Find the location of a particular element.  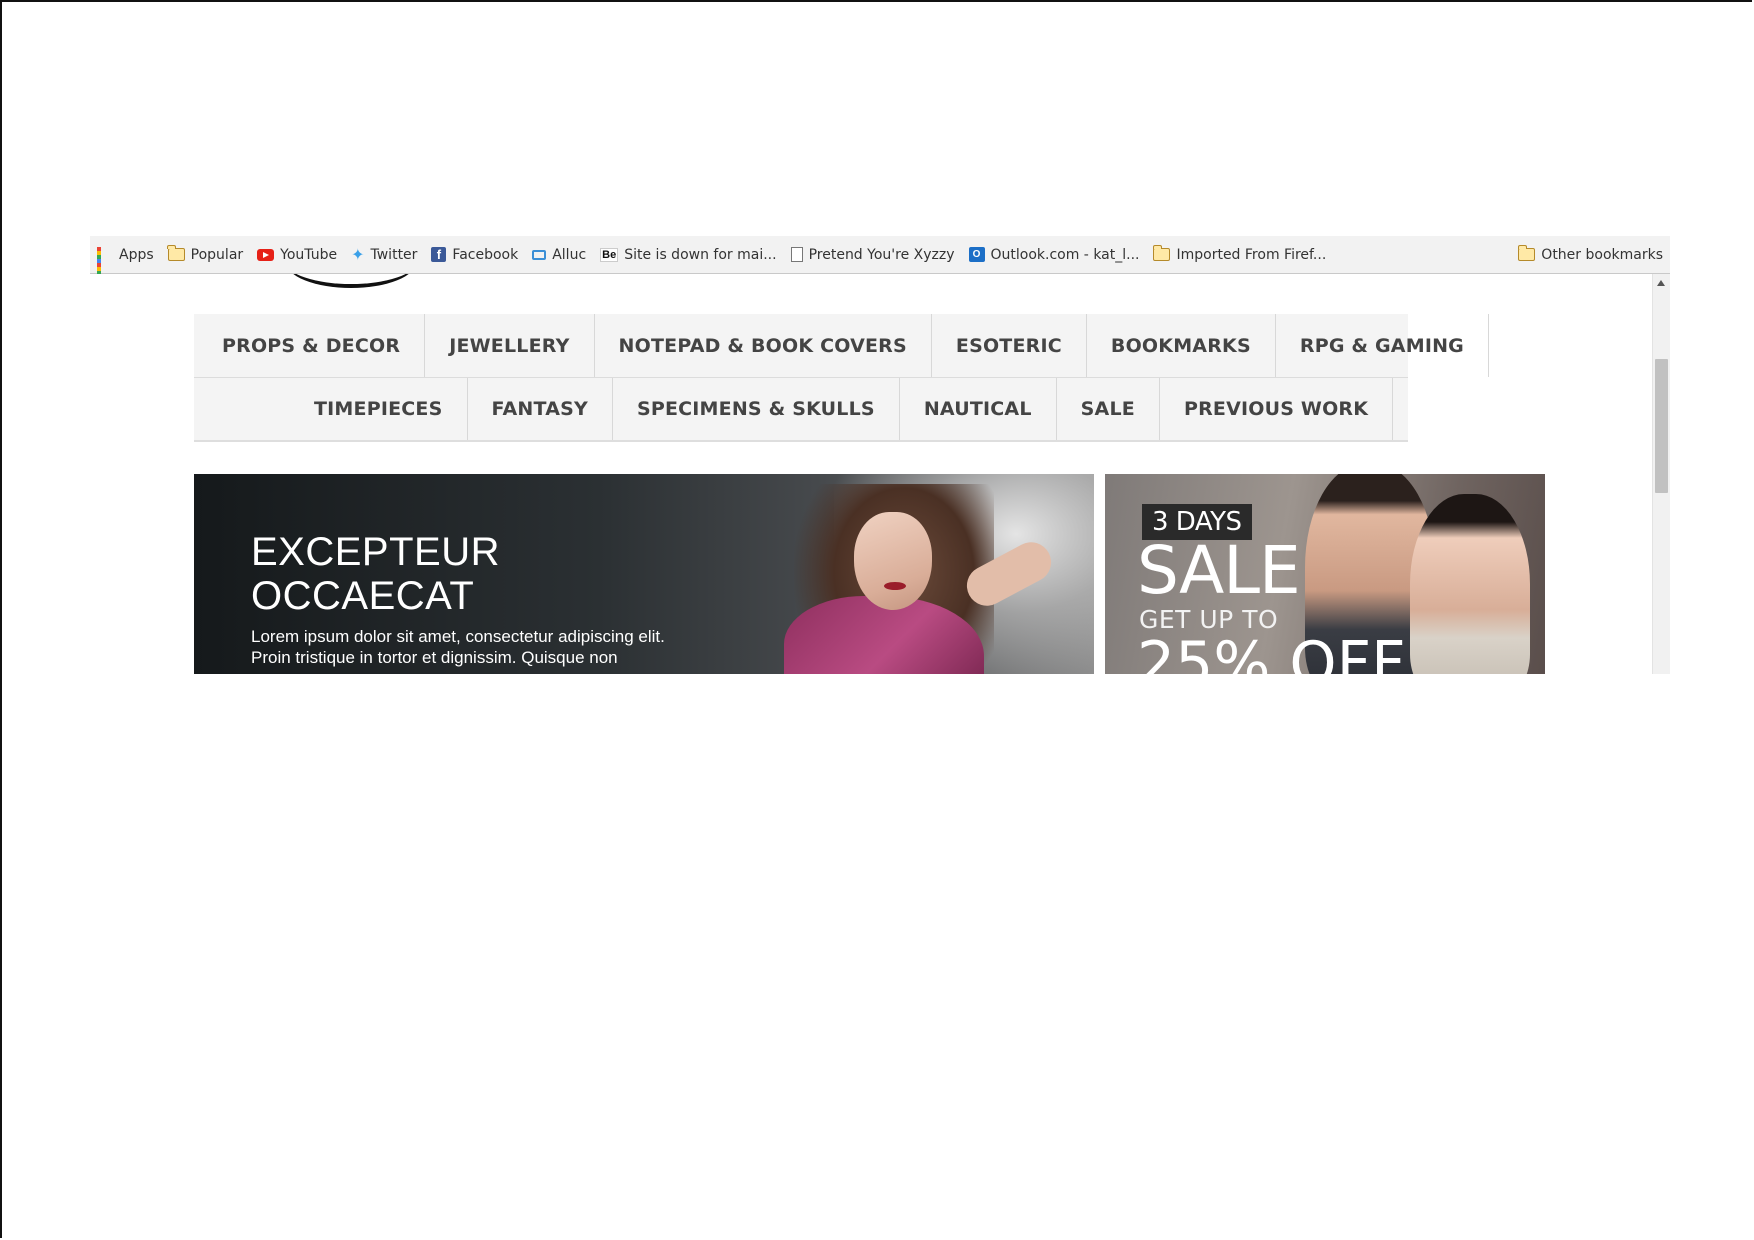

bookmark-youtube: YouTube is located at coordinates (297, 255).